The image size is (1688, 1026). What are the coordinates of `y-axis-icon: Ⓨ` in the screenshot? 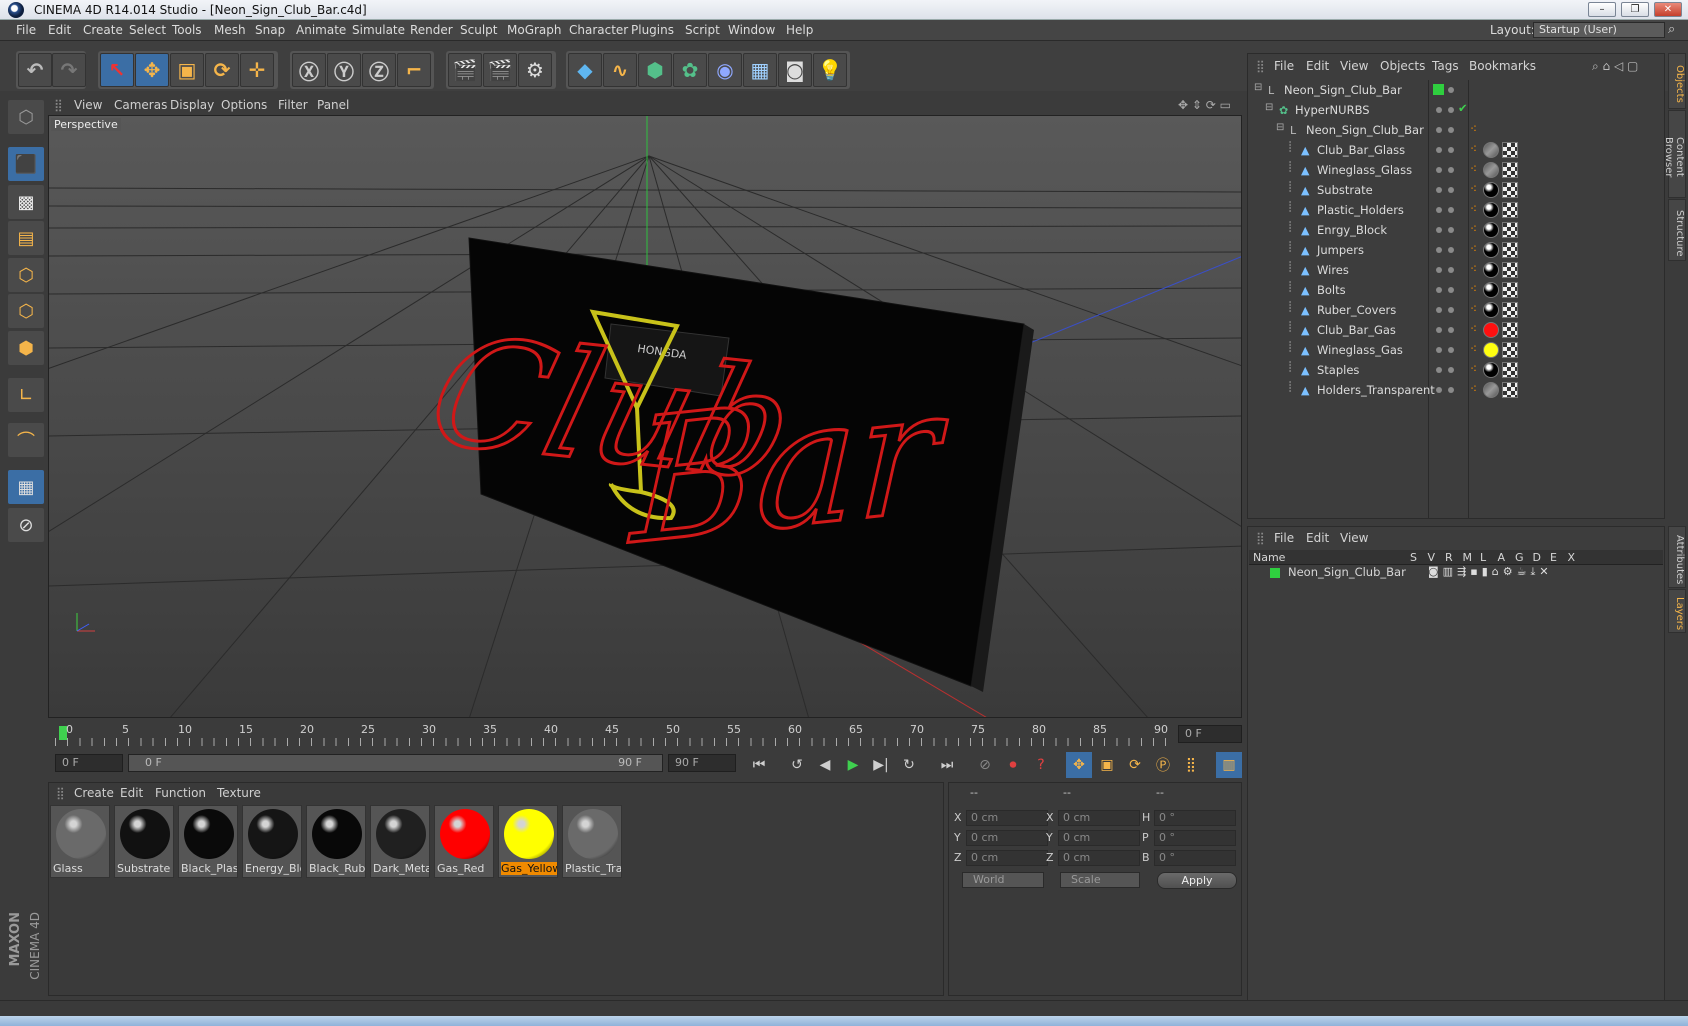 It's located at (344, 70).